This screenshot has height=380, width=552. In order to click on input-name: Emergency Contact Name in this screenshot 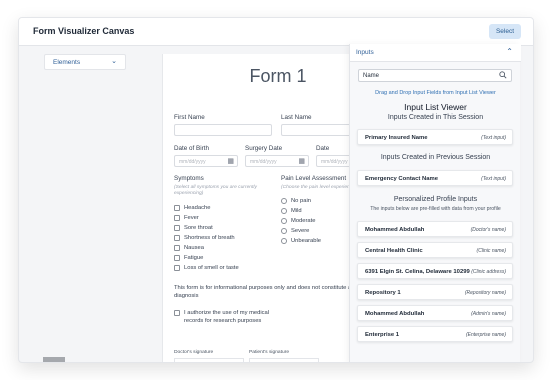, I will do `click(402, 179)`.